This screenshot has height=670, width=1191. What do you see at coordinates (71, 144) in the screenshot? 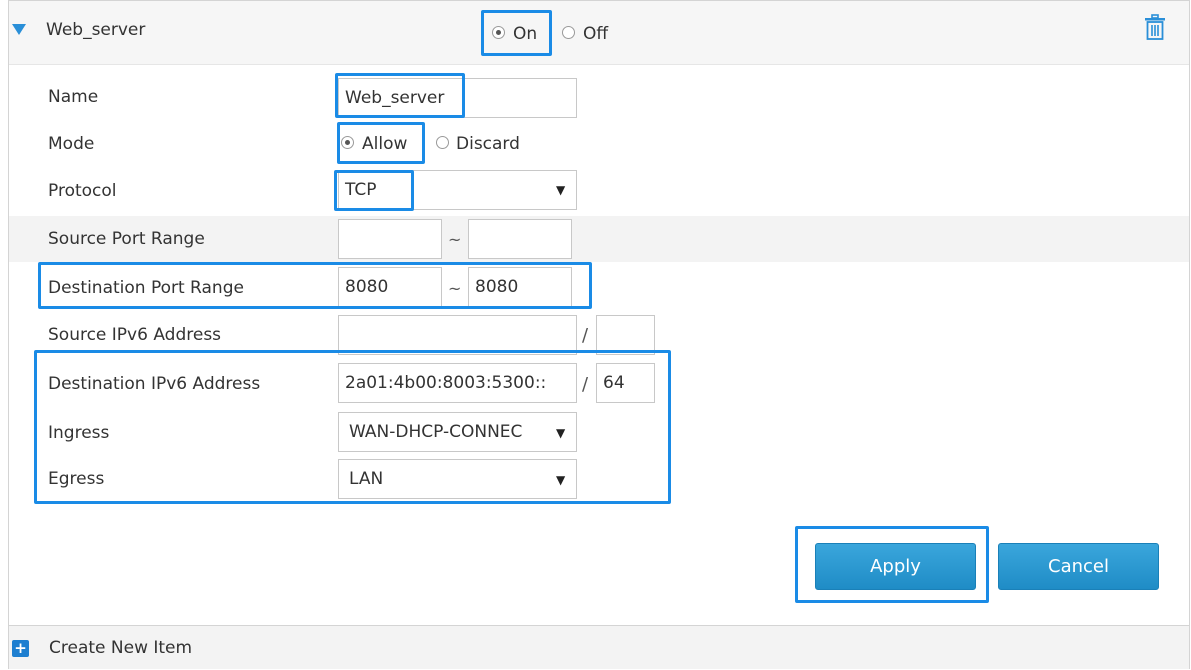
I see `mode-label: Mode` at bounding box center [71, 144].